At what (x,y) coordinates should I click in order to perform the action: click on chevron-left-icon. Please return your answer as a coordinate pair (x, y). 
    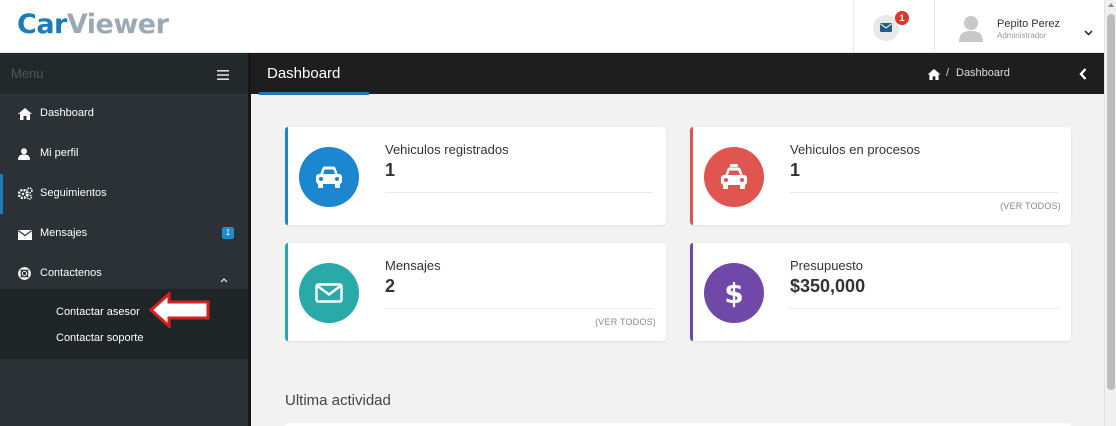
    Looking at the image, I should click on (1083, 76).